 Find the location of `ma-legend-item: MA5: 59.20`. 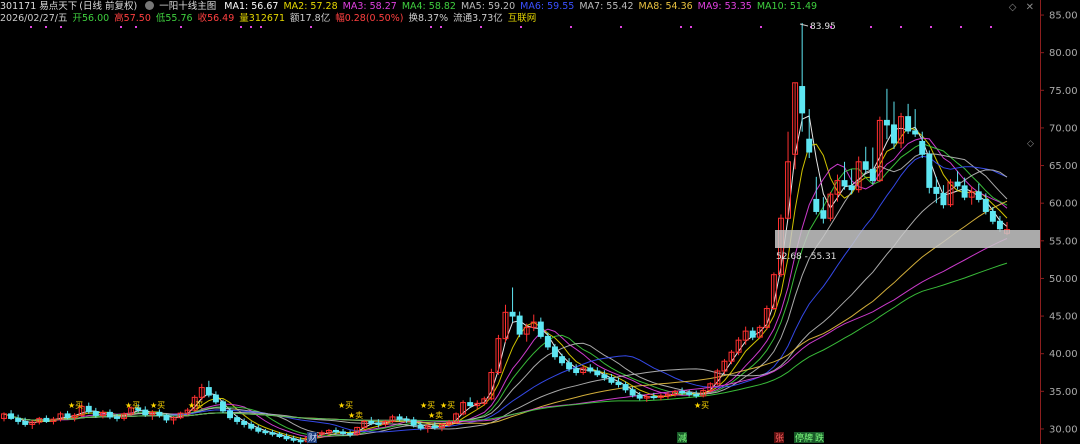

ma-legend-item: MA5: 59.20 is located at coordinates (488, 6).